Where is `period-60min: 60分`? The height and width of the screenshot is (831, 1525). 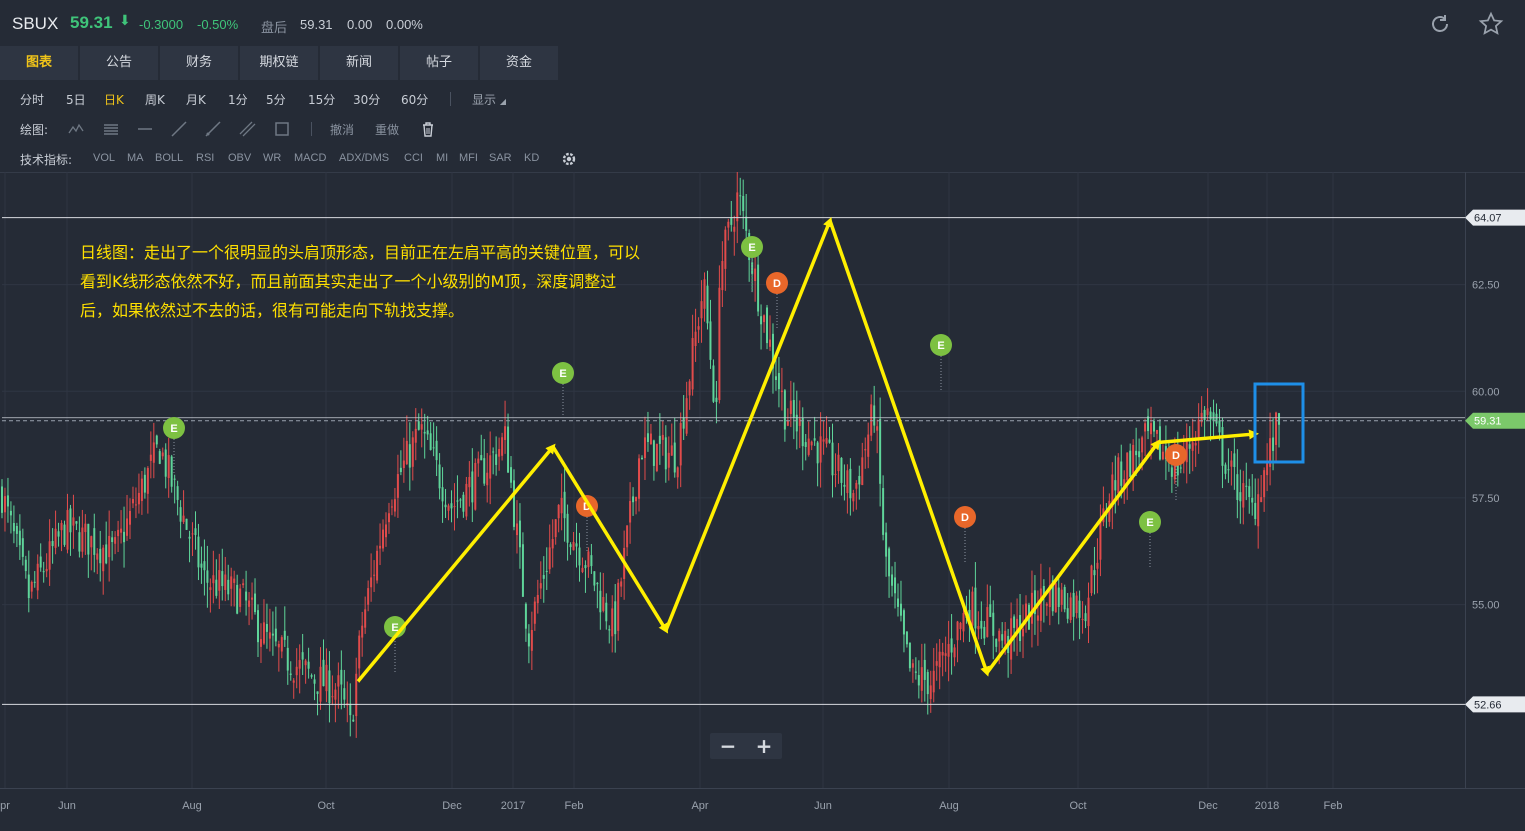 period-60min: 60分 is located at coordinates (414, 99).